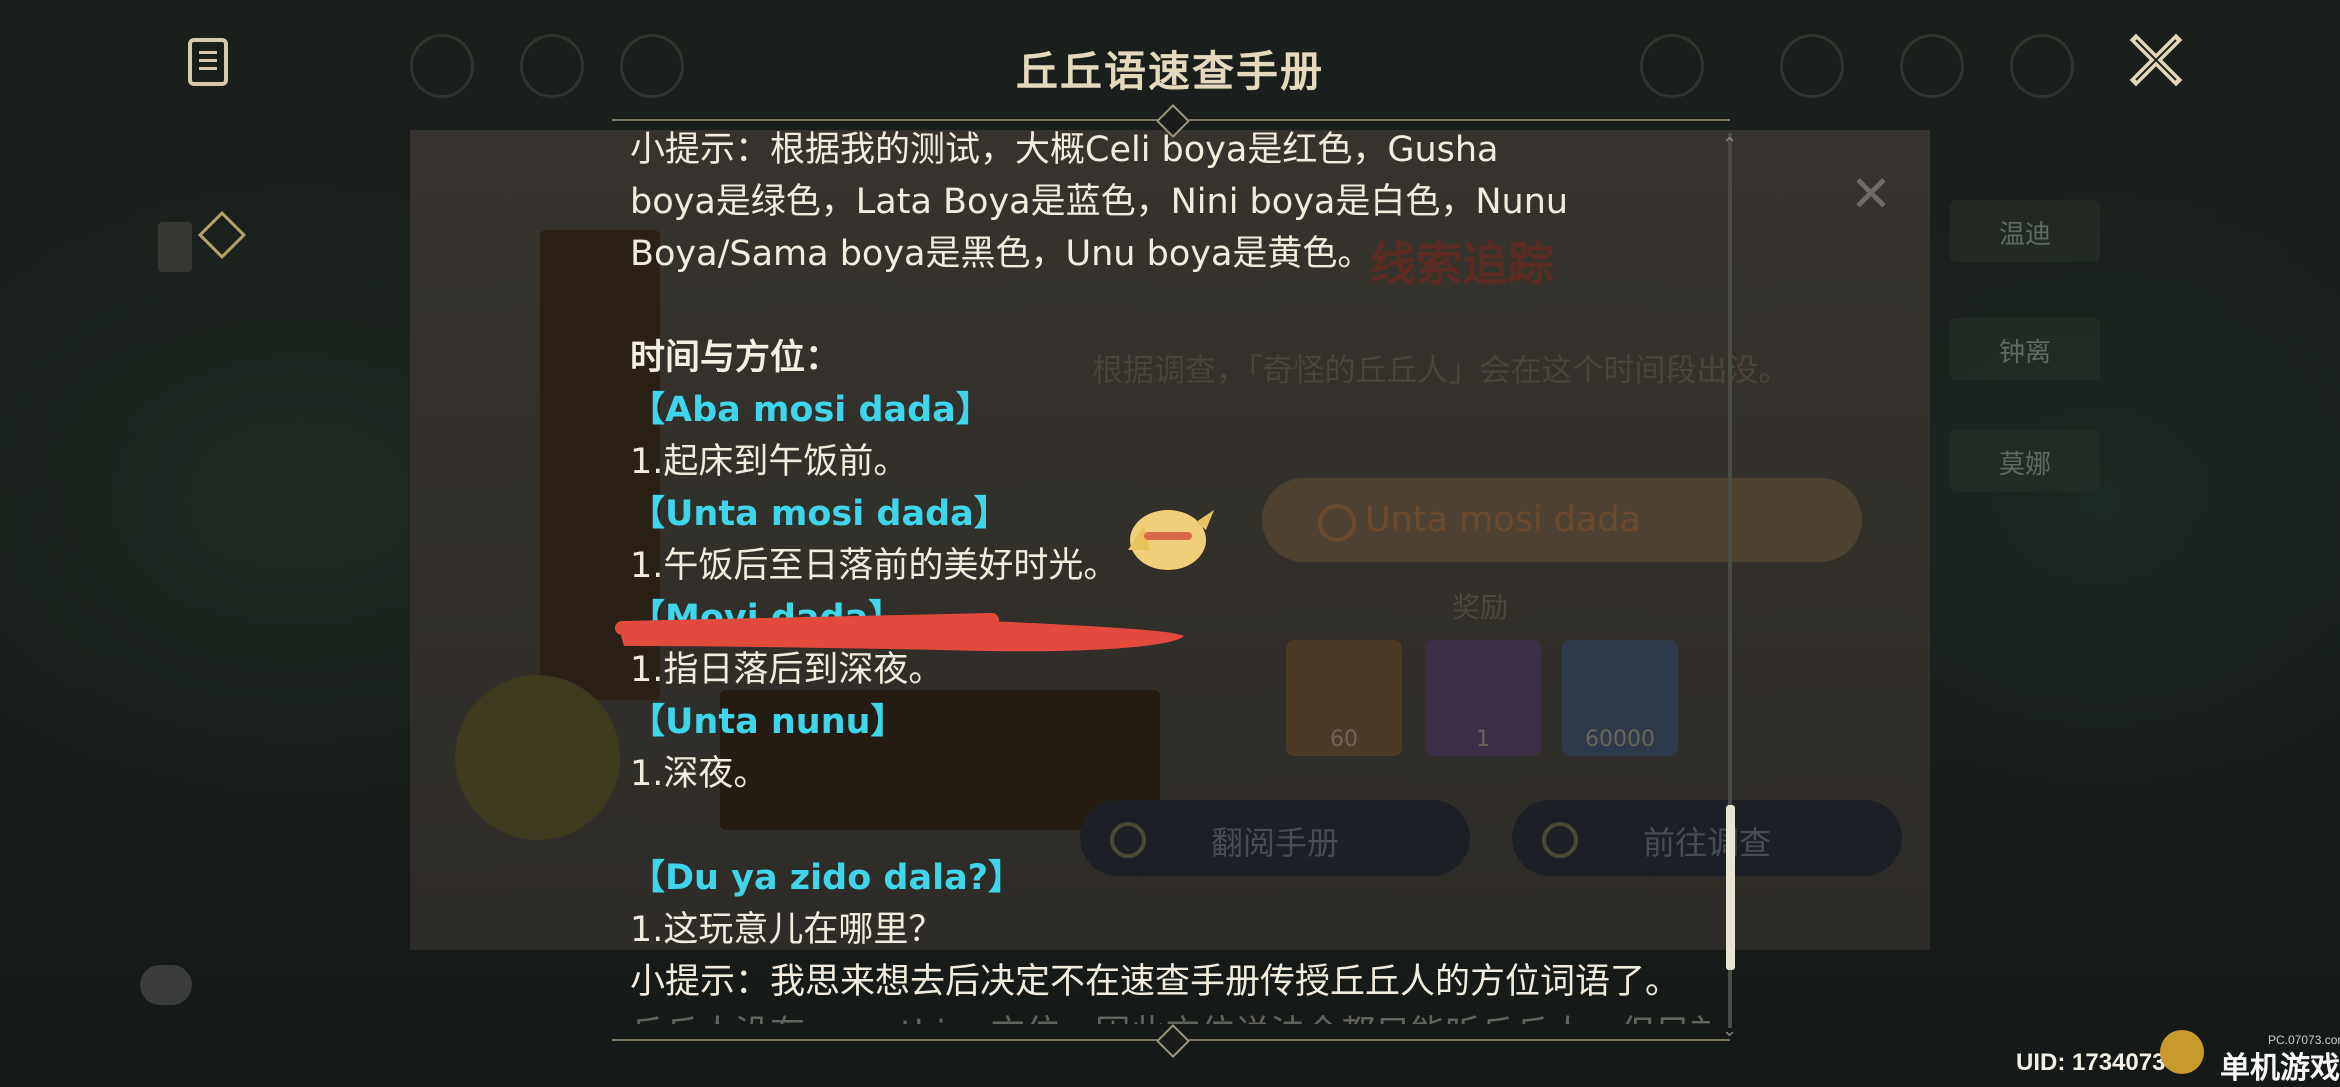  What do you see at coordinates (769, 462) in the screenshot?
I see `entry-text: 1.起床到午饭前。` at bounding box center [769, 462].